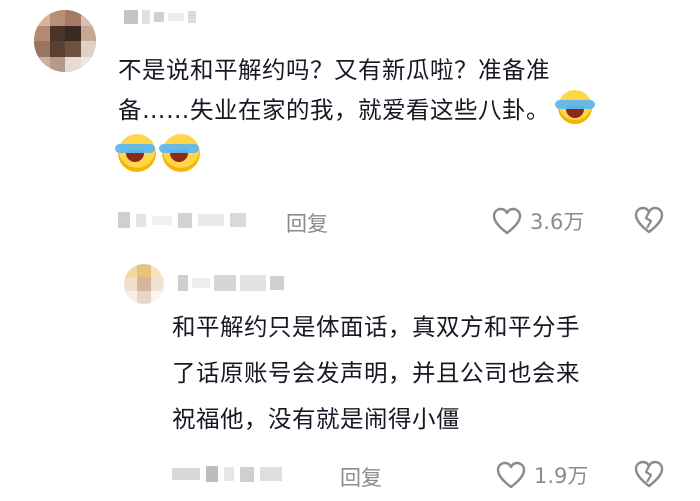  I want to click on reply-time-location, so click(227, 474).